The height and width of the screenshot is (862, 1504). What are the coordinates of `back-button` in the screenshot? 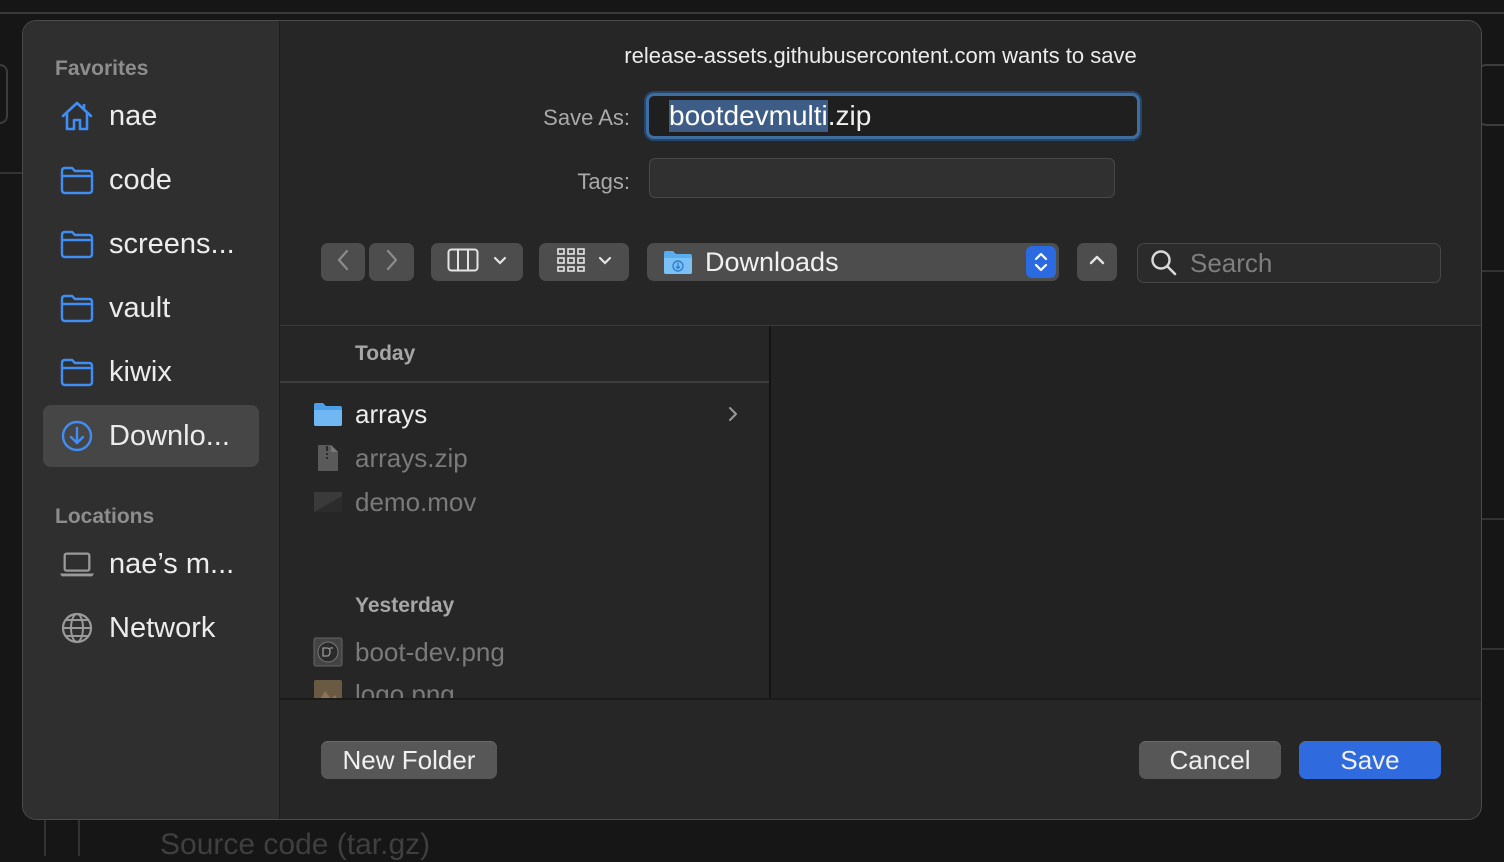 It's located at (343, 262).